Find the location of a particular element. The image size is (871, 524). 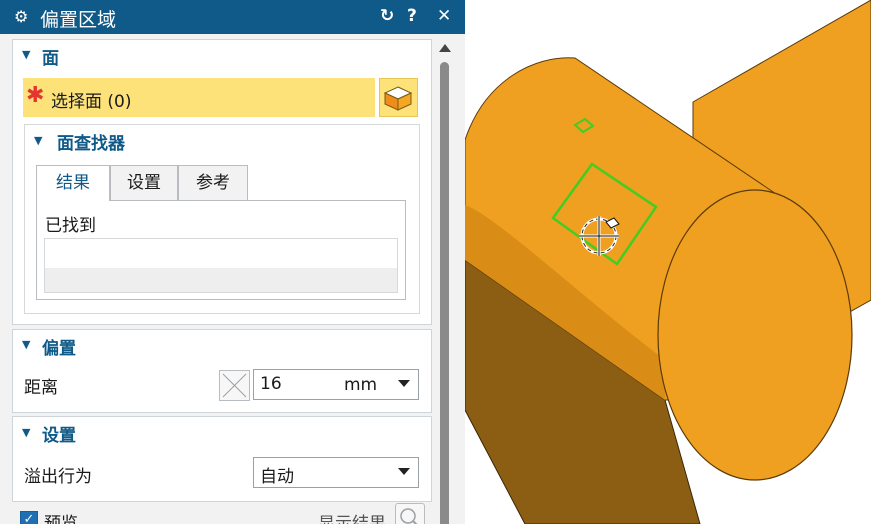

face-finder-title: 面查找器 is located at coordinates (91, 141).